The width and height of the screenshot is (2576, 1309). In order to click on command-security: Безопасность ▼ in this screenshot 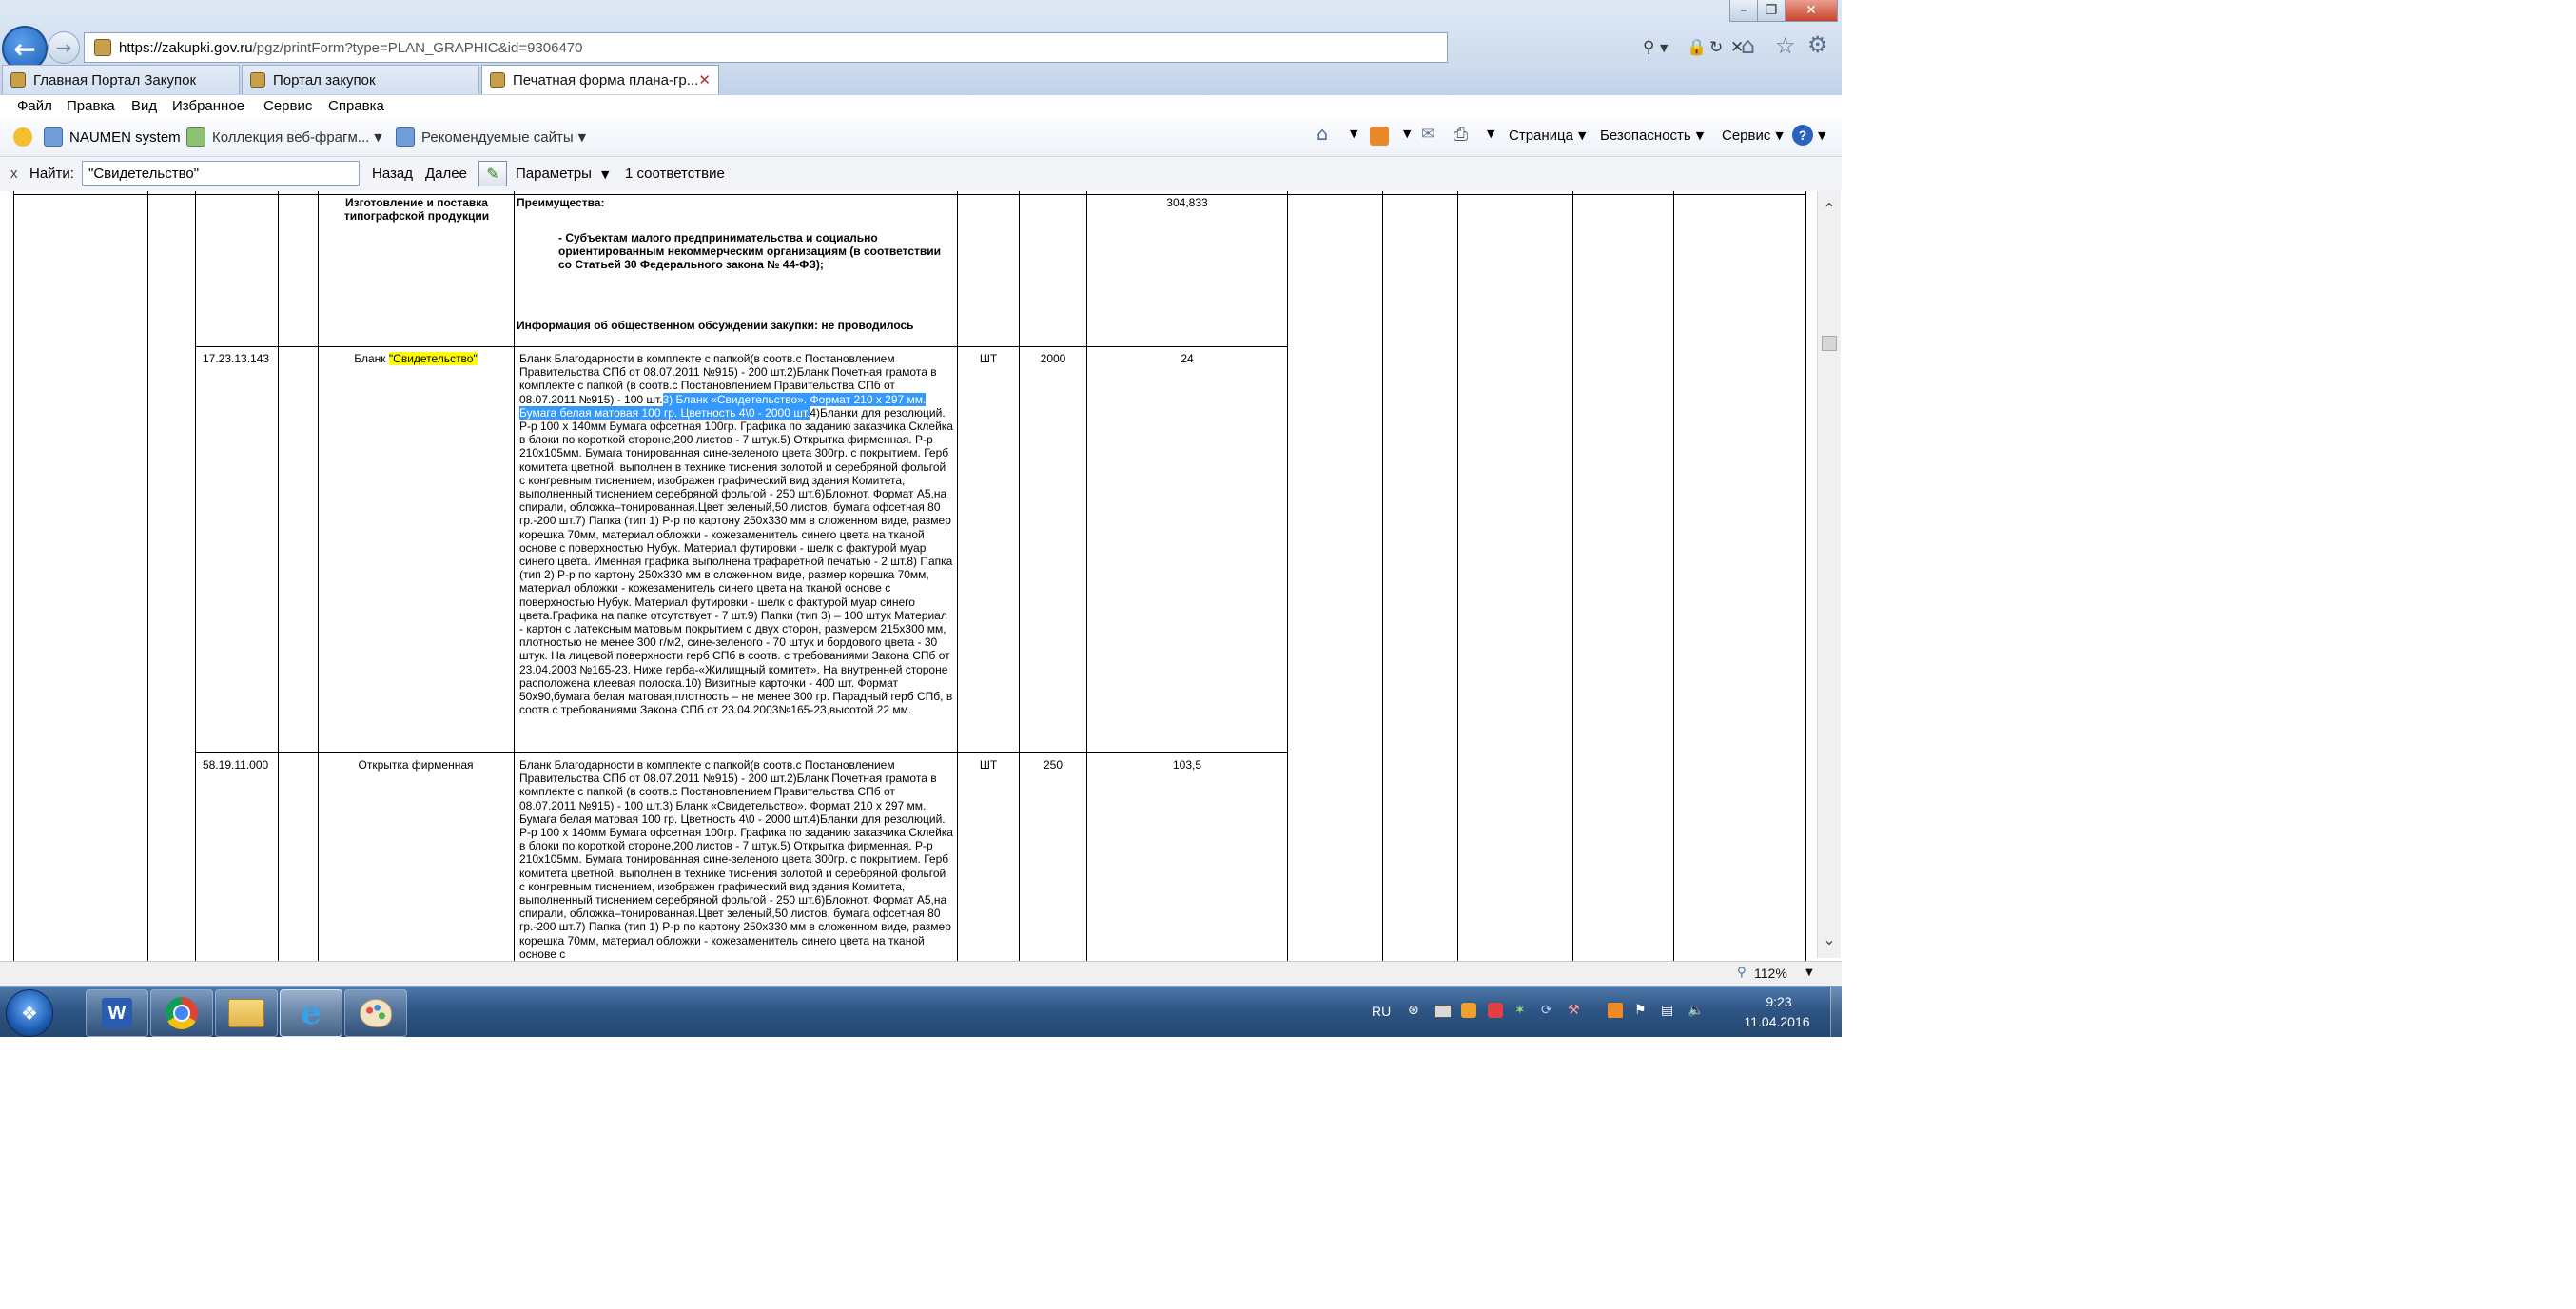, I will do `click(1652, 135)`.